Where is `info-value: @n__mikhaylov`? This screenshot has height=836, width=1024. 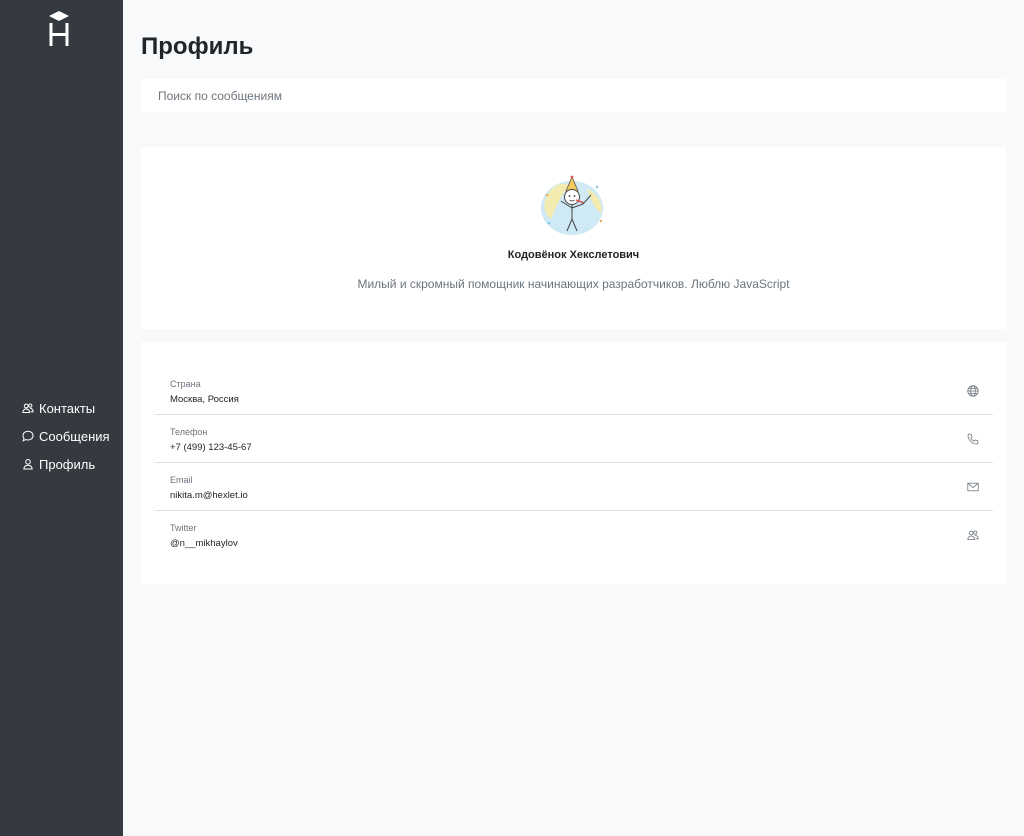
info-value: @n__mikhaylov is located at coordinates (204, 543).